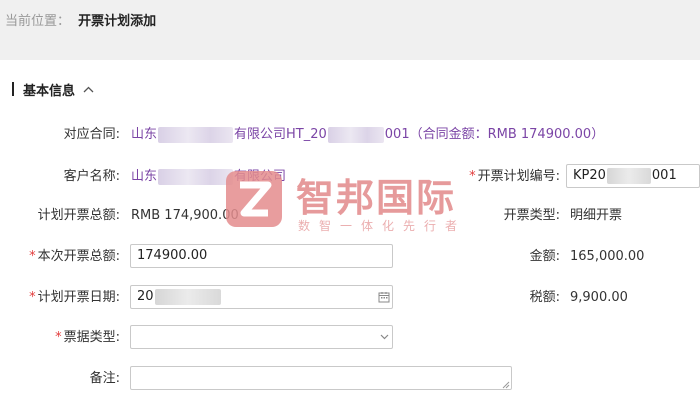 This screenshot has height=408, width=700. Describe the element at coordinates (185, 215) in the screenshot. I see `plan-total-value: RMB 174,900.00` at that location.